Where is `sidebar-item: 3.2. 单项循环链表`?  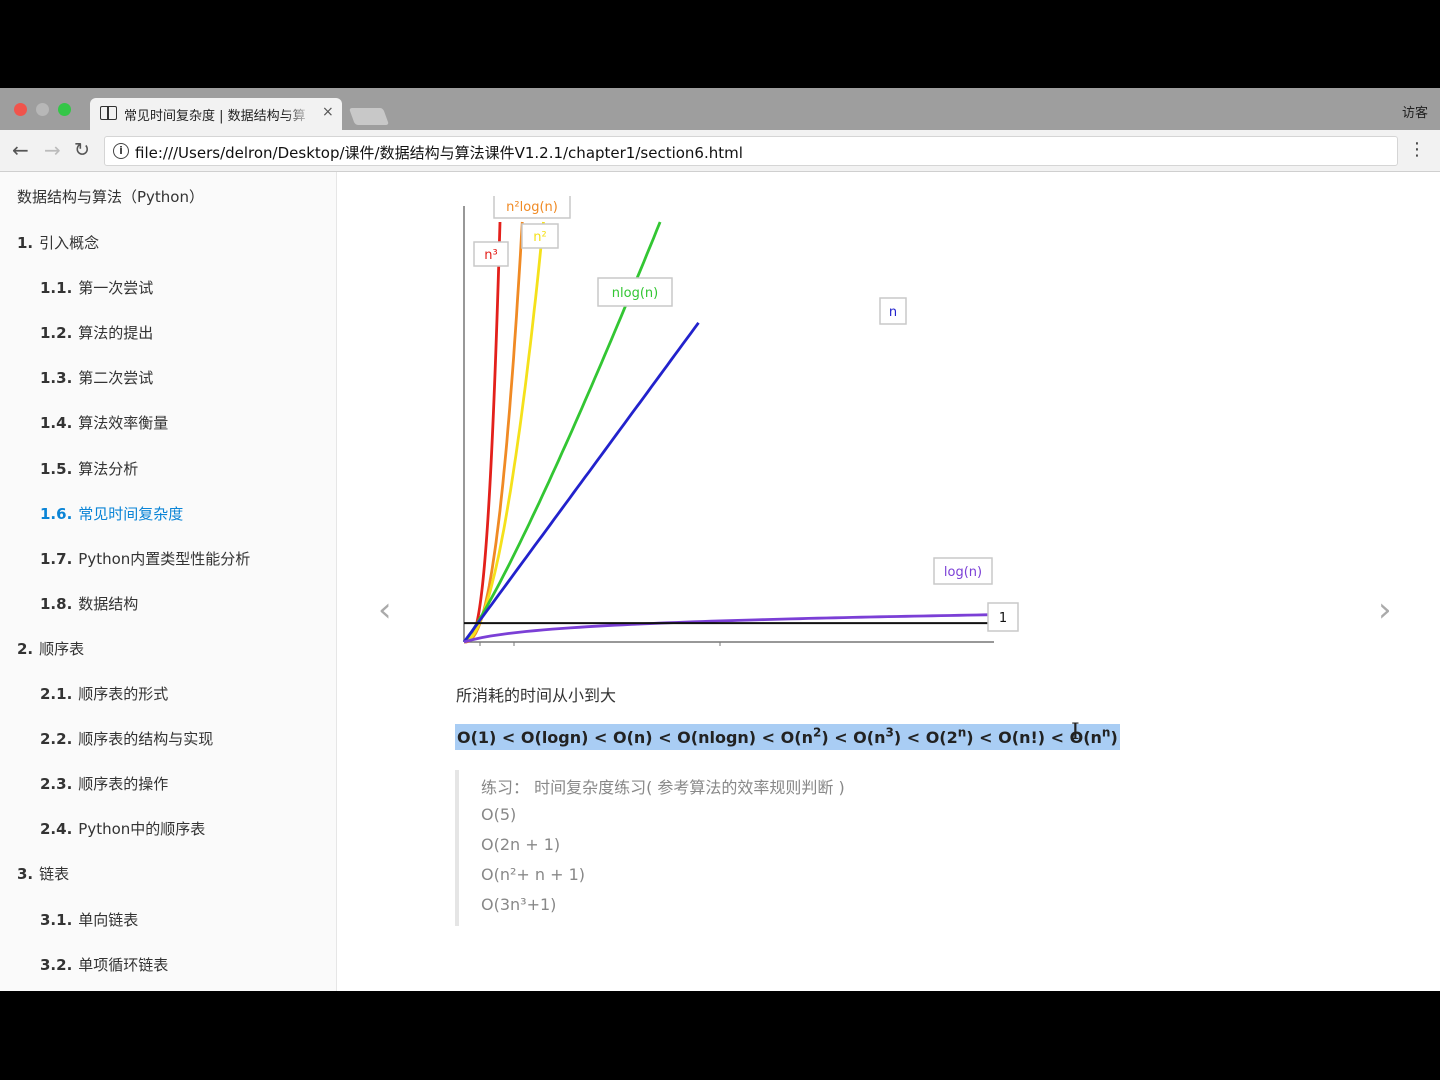
sidebar-item: 3.2. 单项循环链表 is located at coordinates (104, 964).